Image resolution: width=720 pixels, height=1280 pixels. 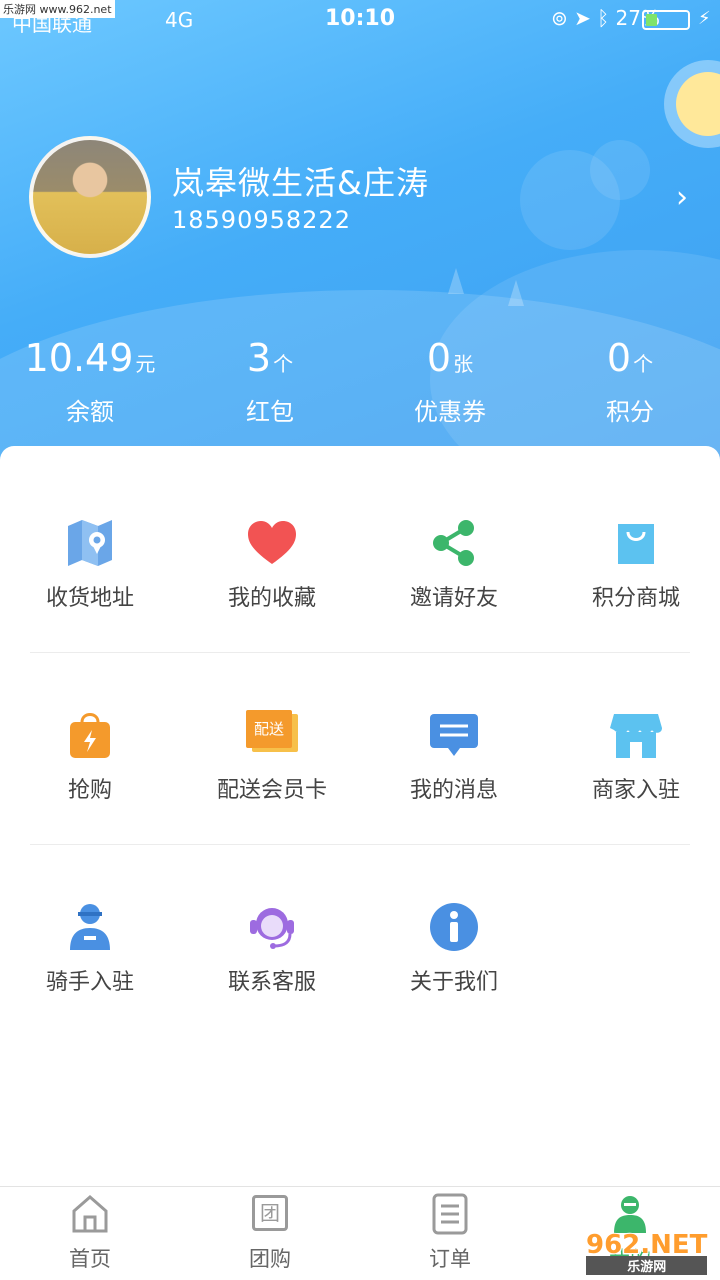 What do you see at coordinates (453, 790) in the screenshot?
I see `menu-label: 我的消息` at bounding box center [453, 790].